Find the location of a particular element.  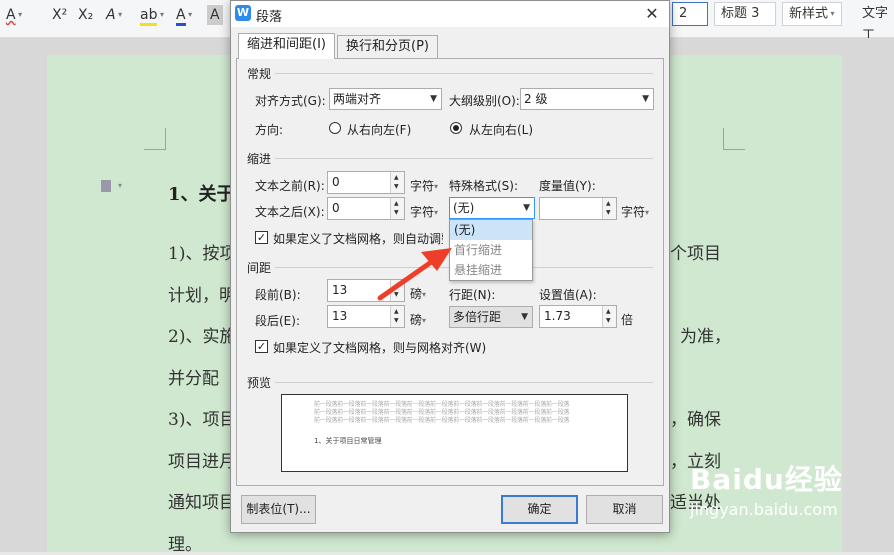

grid-align-checkbox: ✓ is located at coordinates (261, 346).